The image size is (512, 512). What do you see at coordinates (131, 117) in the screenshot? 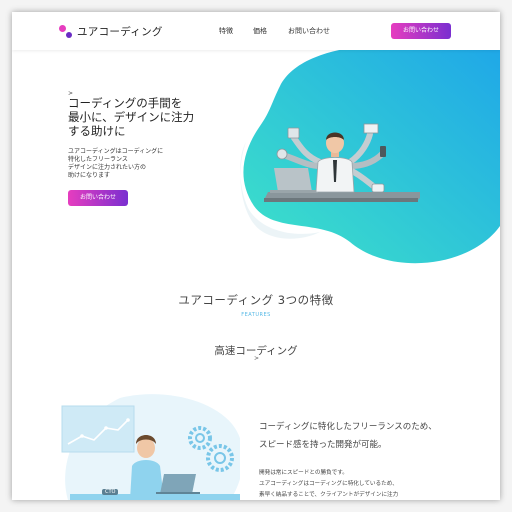
I see `hero-title: コーディングの手間を 最小に、デザインに注力 する助けに` at bounding box center [131, 117].